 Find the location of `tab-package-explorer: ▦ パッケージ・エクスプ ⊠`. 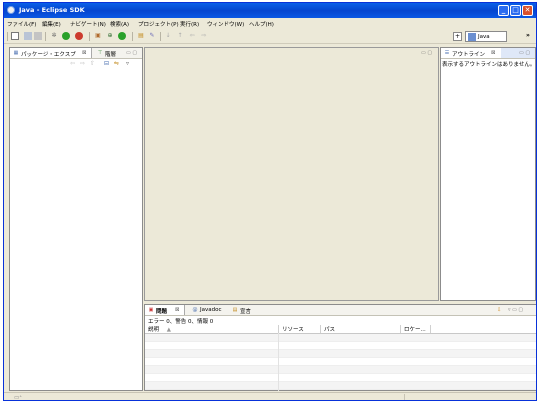

tab-package-explorer: ▦ パッケージ・エクスプ ⊠ is located at coordinates (51, 53).